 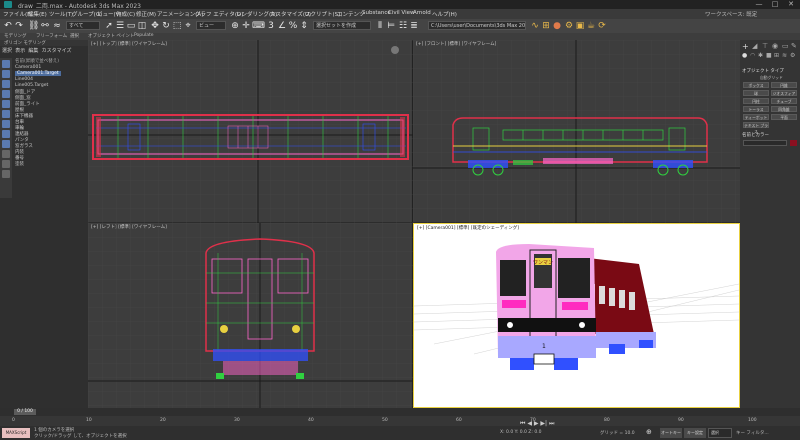 I want to click on render-iterative-icon: ⟳, so click(x=602, y=26).